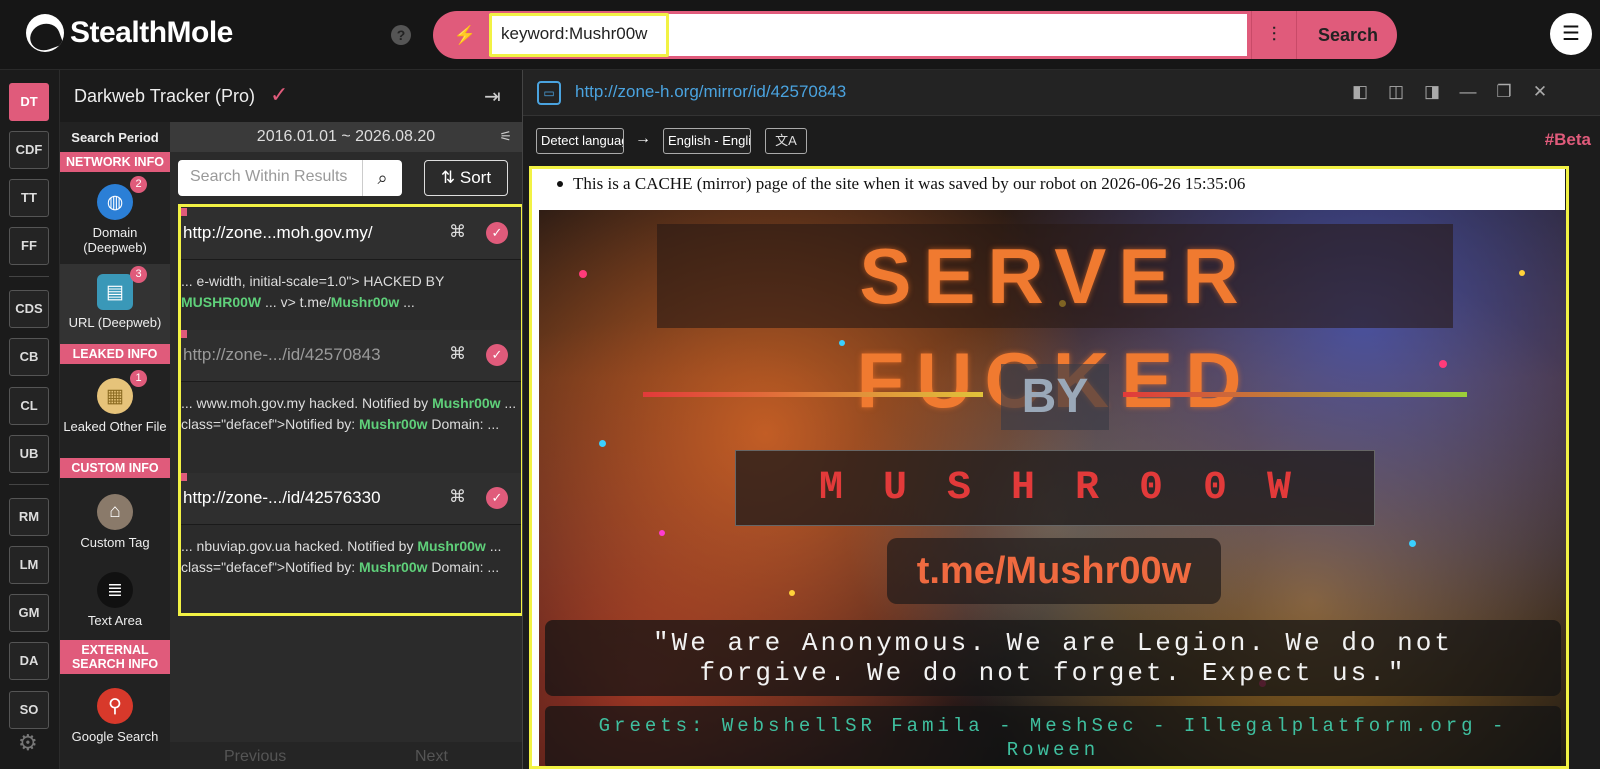 This screenshot has width=1600, height=769. I want to click on result-title-row: http://zone...moh.gov.my/ ⌘ ✓, so click(351, 234).